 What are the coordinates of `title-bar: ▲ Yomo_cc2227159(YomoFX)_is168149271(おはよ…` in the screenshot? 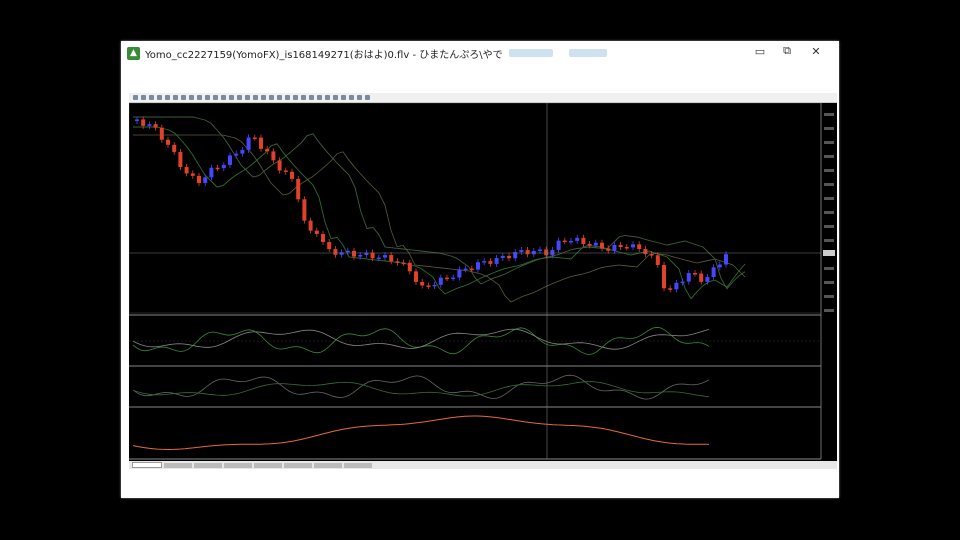 It's located at (480, 53).